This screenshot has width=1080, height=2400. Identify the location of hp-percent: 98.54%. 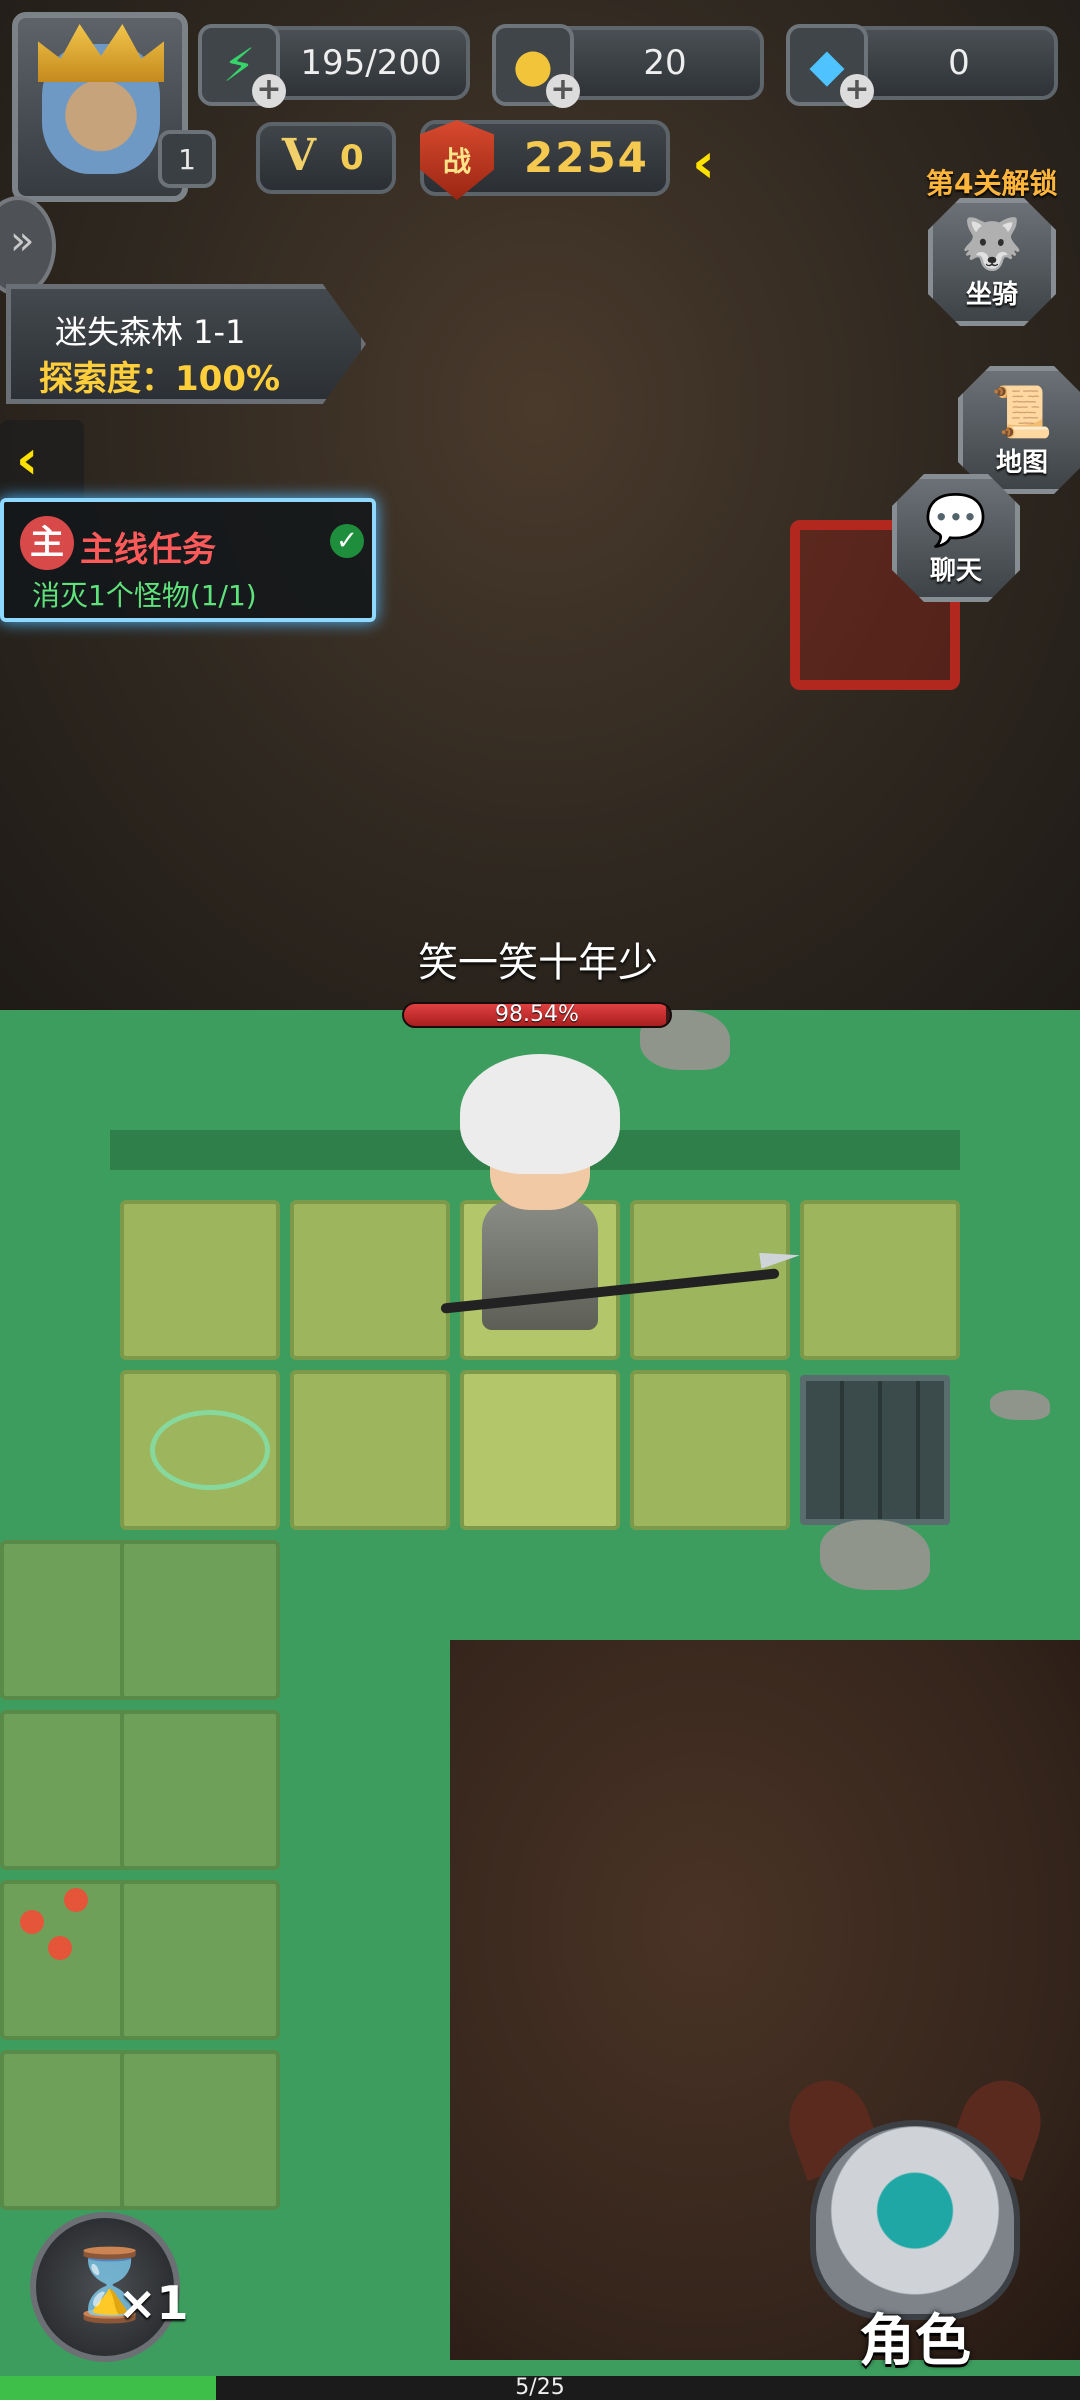
(537, 1014).